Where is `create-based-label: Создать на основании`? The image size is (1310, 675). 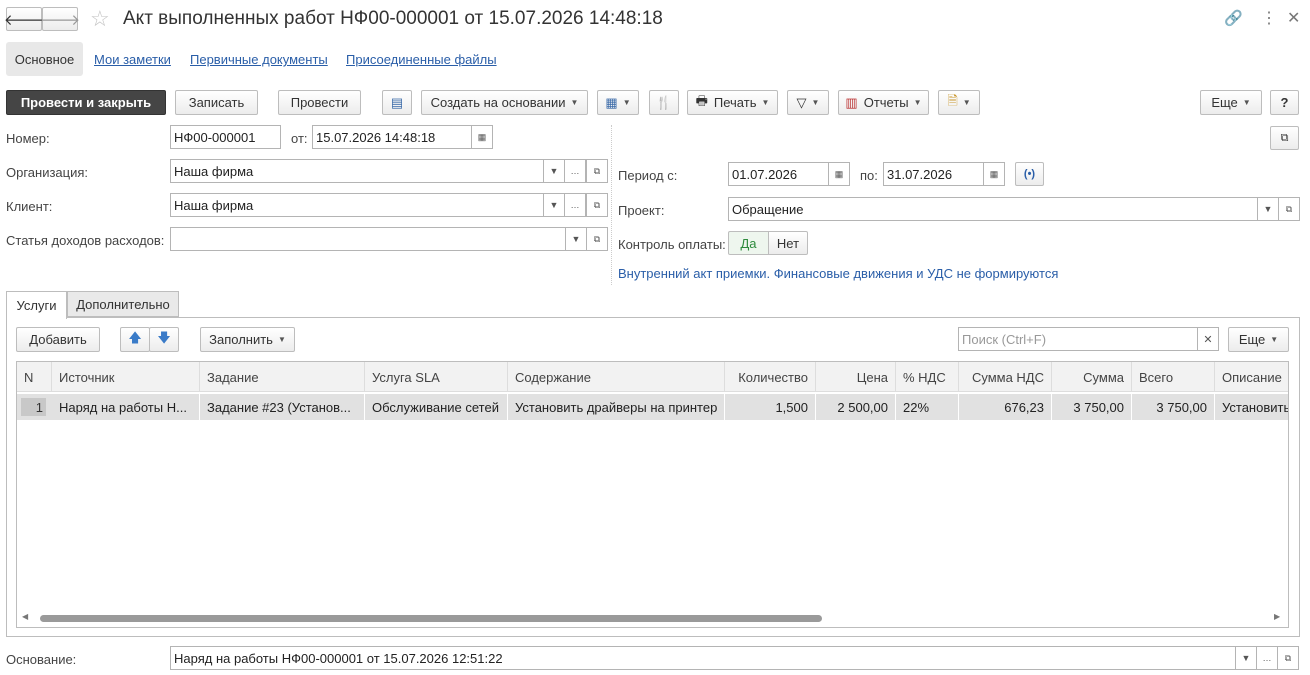
create-based-label: Создать на основании is located at coordinates (498, 102).